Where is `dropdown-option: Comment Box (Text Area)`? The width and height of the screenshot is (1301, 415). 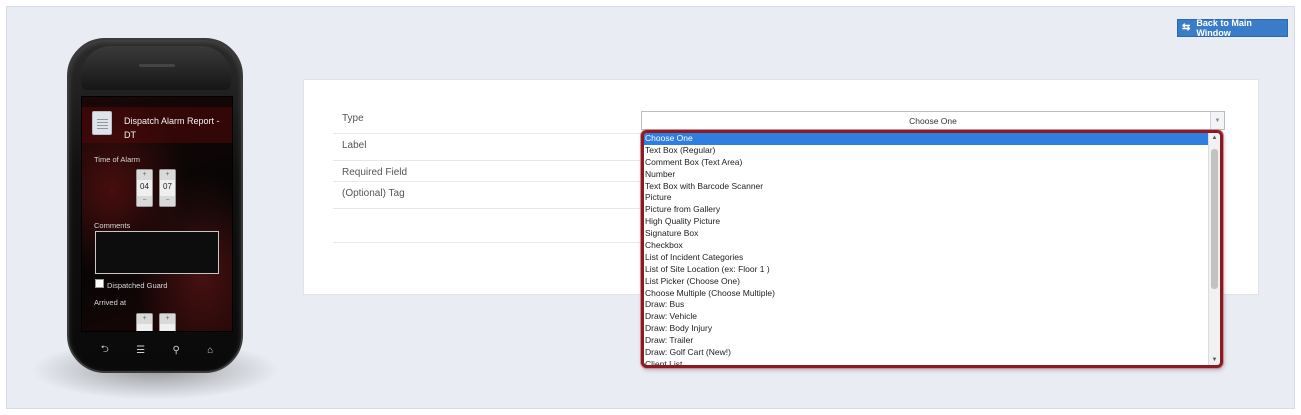 dropdown-option: Comment Box (Text Area) is located at coordinates (926, 163).